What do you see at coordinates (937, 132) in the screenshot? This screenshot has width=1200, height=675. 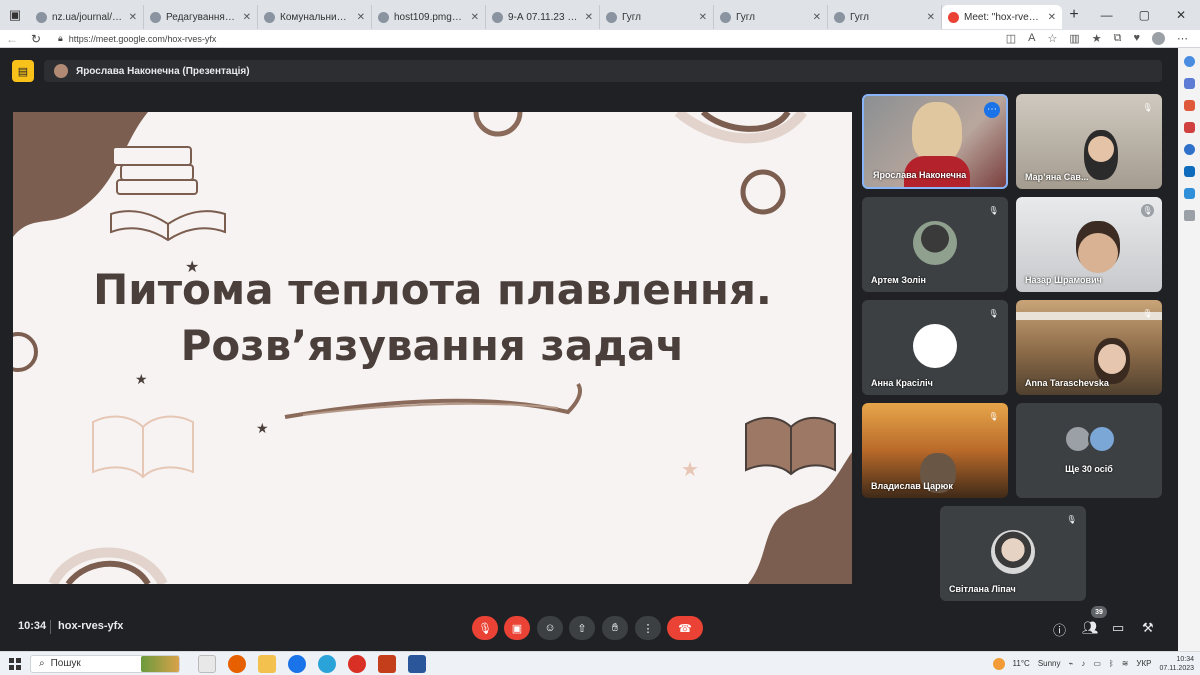 I see `participant-video` at bounding box center [937, 132].